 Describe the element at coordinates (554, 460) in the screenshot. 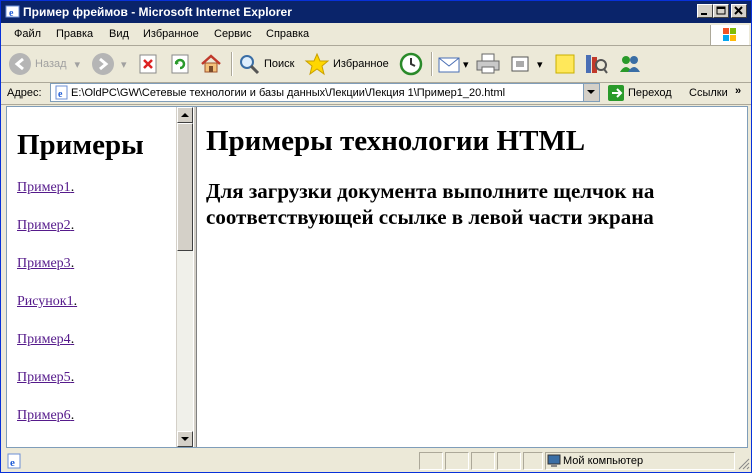

I see `computer-icon` at that location.